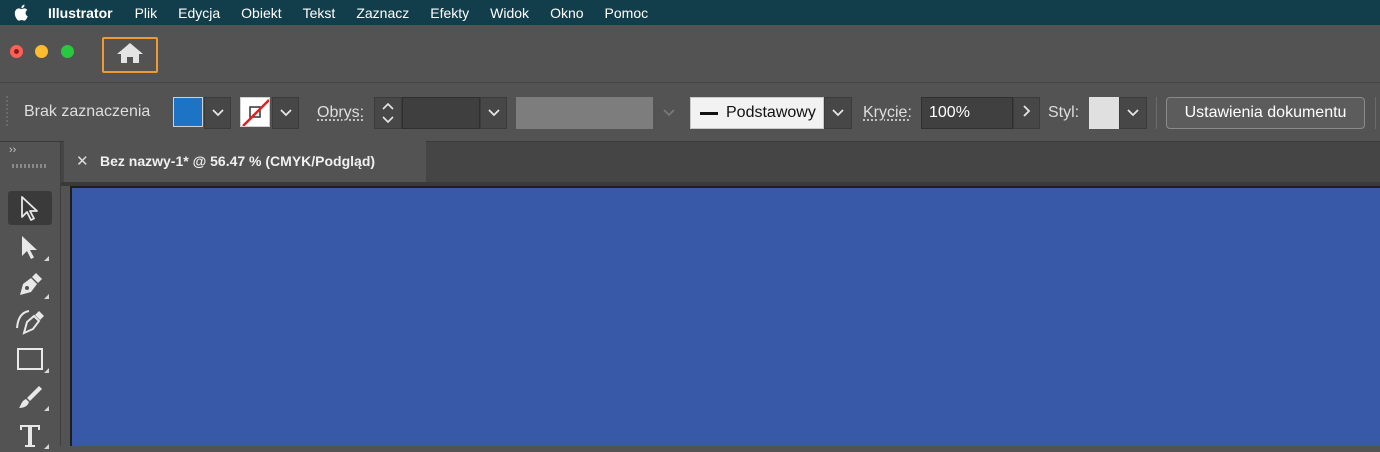 This screenshot has width=1380, height=452. What do you see at coordinates (7, 112) in the screenshot?
I see `control-bar-grip` at bounding box center [7, 112].